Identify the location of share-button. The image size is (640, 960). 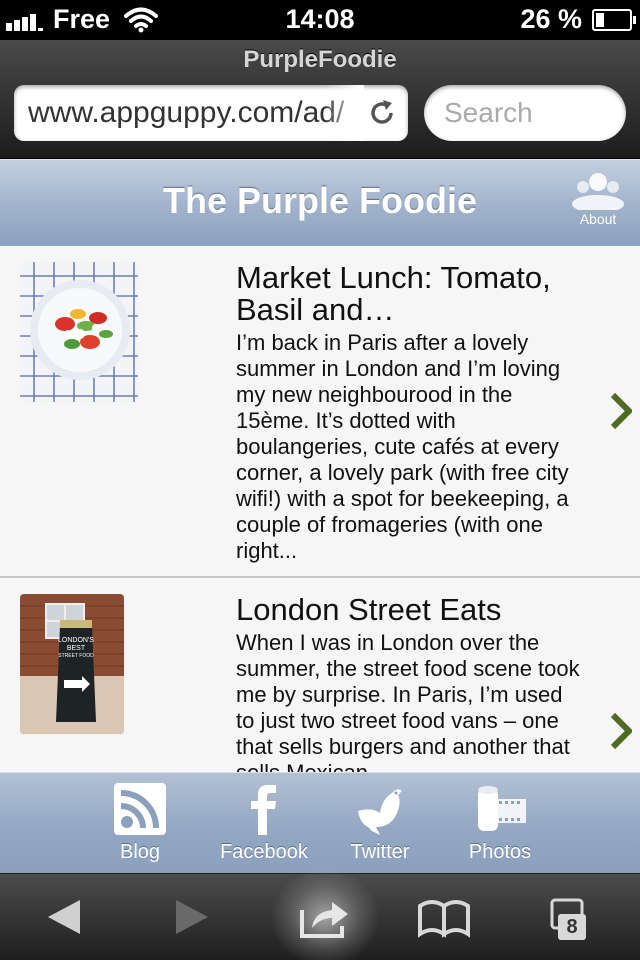
(324, 917).